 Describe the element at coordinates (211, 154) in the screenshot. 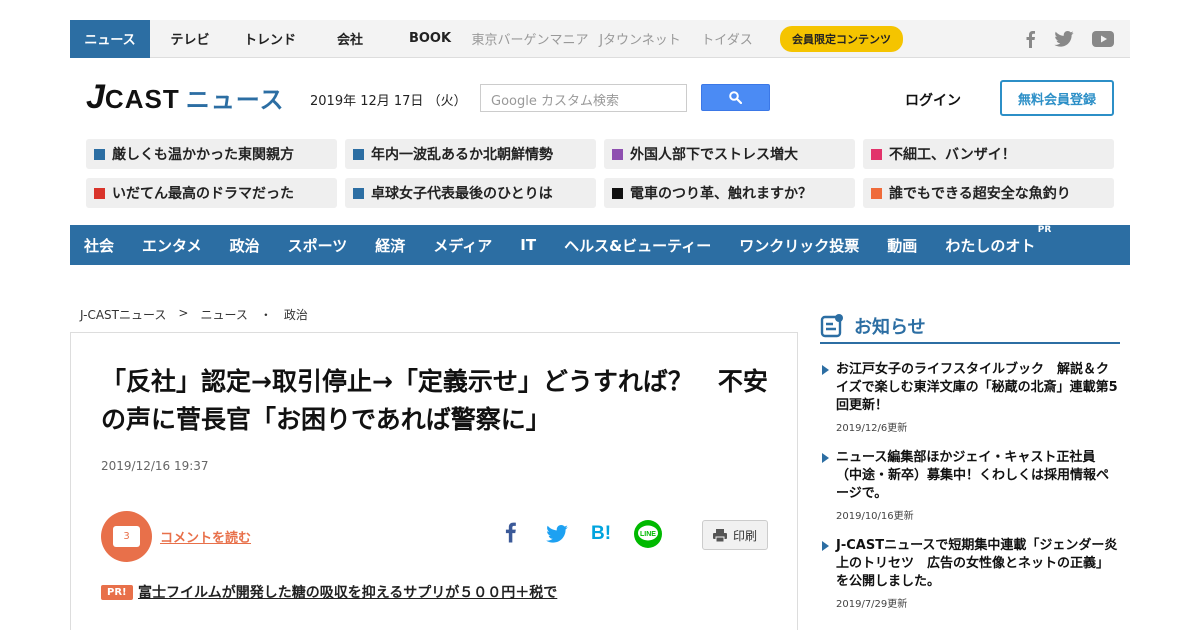

I see `topic-item: 厳しくも温かかった東関親方` at that location.